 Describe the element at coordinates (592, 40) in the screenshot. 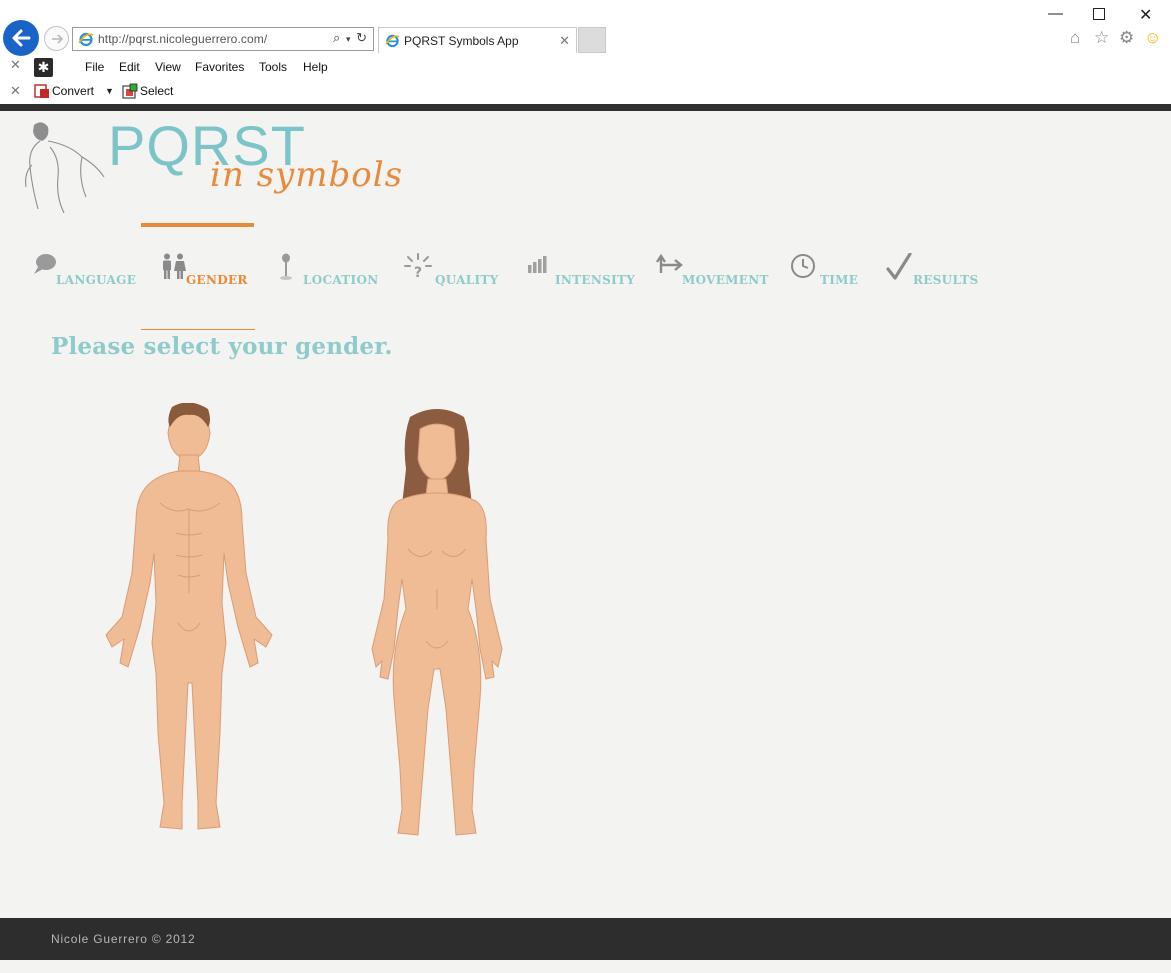

I see `new-tab-button` at that location.